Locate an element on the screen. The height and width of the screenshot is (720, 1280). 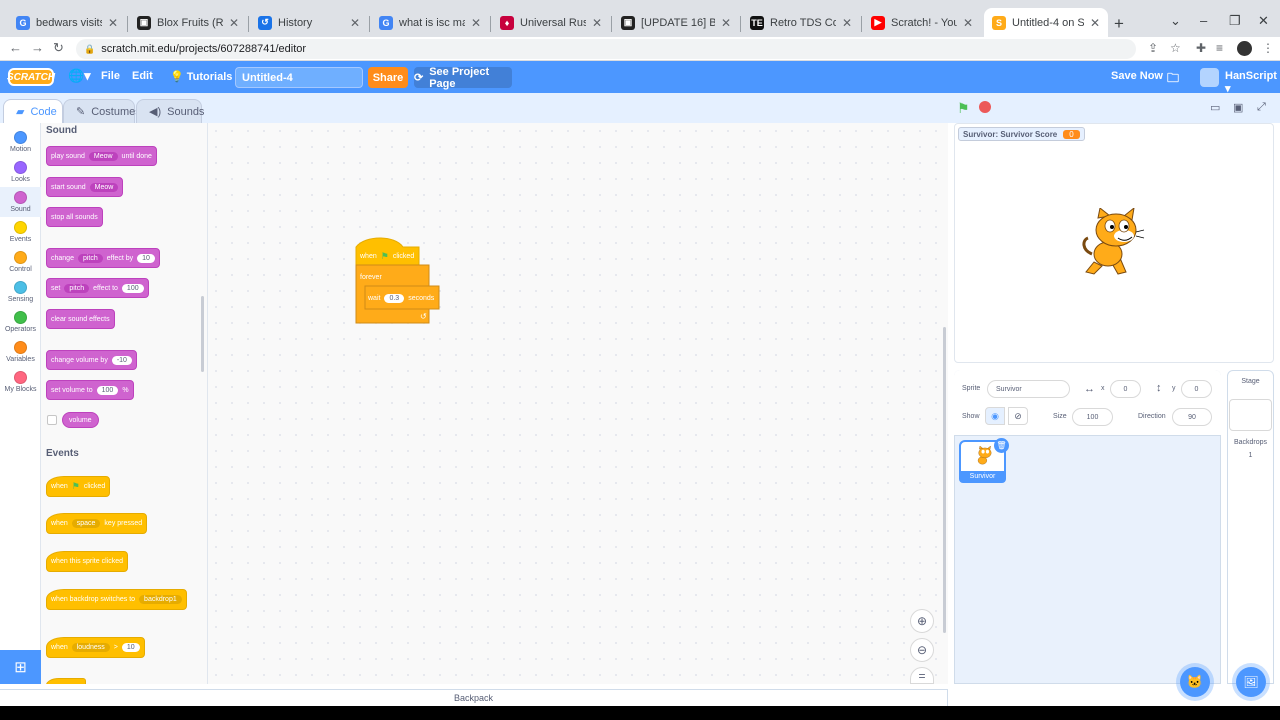
add-extension-button: ⊞ is located at coordinates (20, 667).